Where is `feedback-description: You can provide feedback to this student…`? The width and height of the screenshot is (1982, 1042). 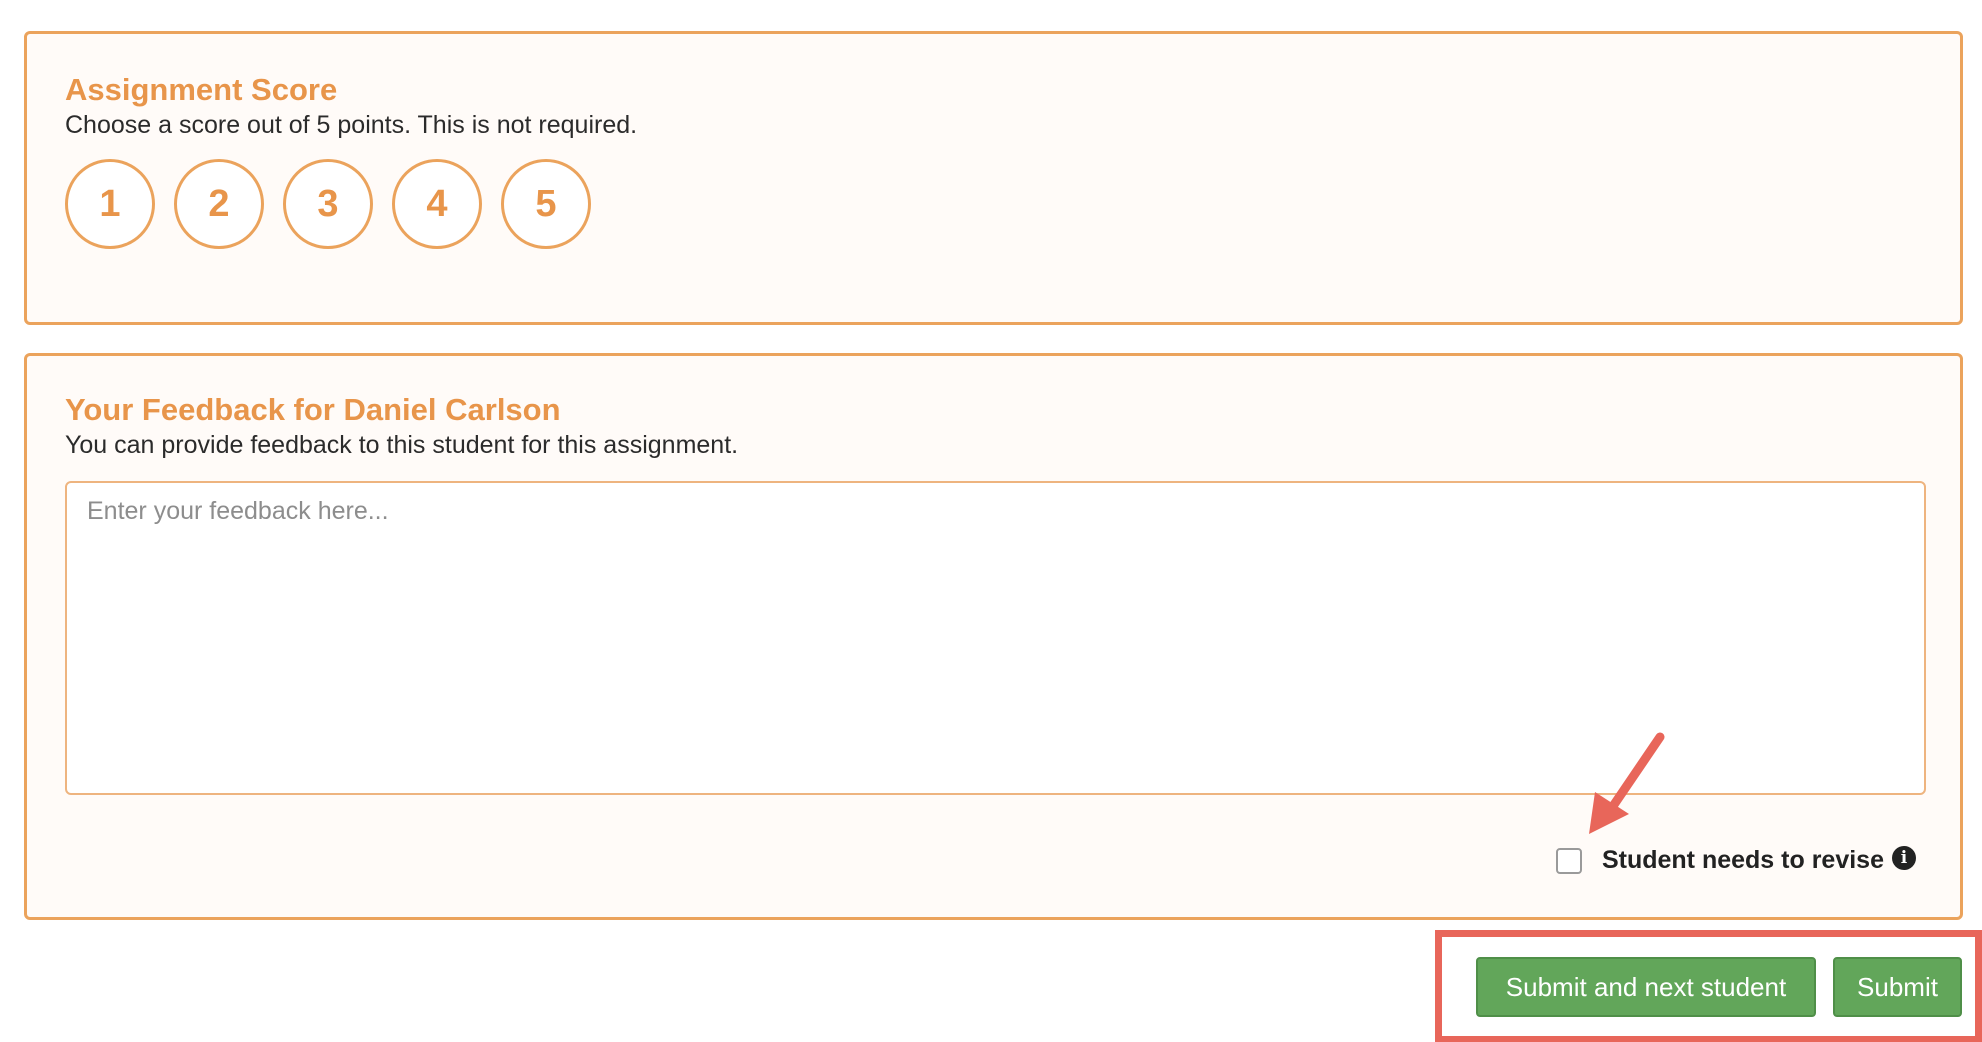
feedback-description: You can provide feedback to this student… is located at coordinates (402, 445).